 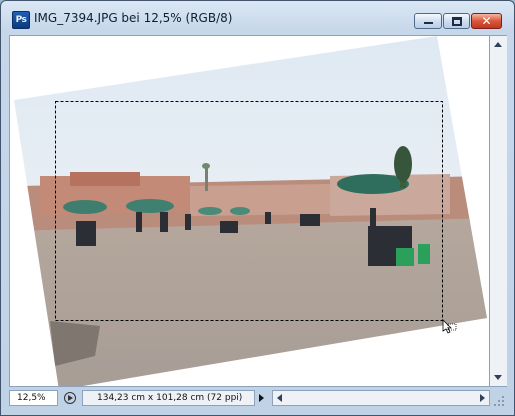 What do you see at coordinates (499, 398) in the screenshot?
I see `resize-grip-icon` at bounding box center [499, 398].